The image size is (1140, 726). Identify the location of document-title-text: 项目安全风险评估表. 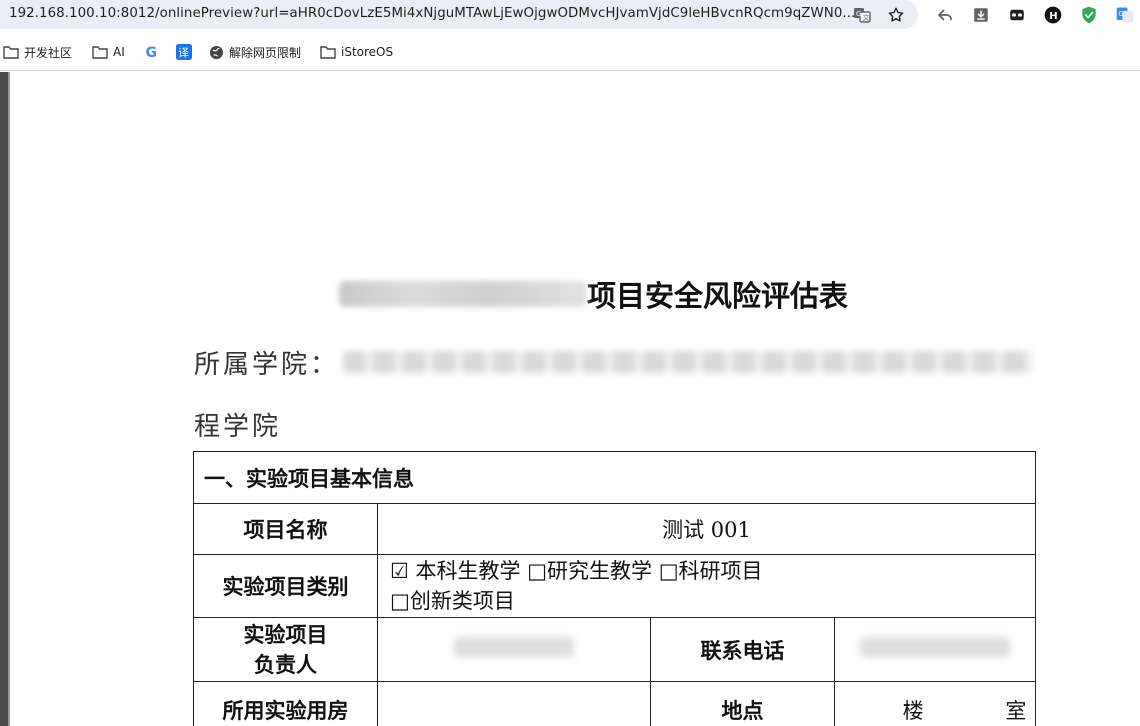
(718, 296).